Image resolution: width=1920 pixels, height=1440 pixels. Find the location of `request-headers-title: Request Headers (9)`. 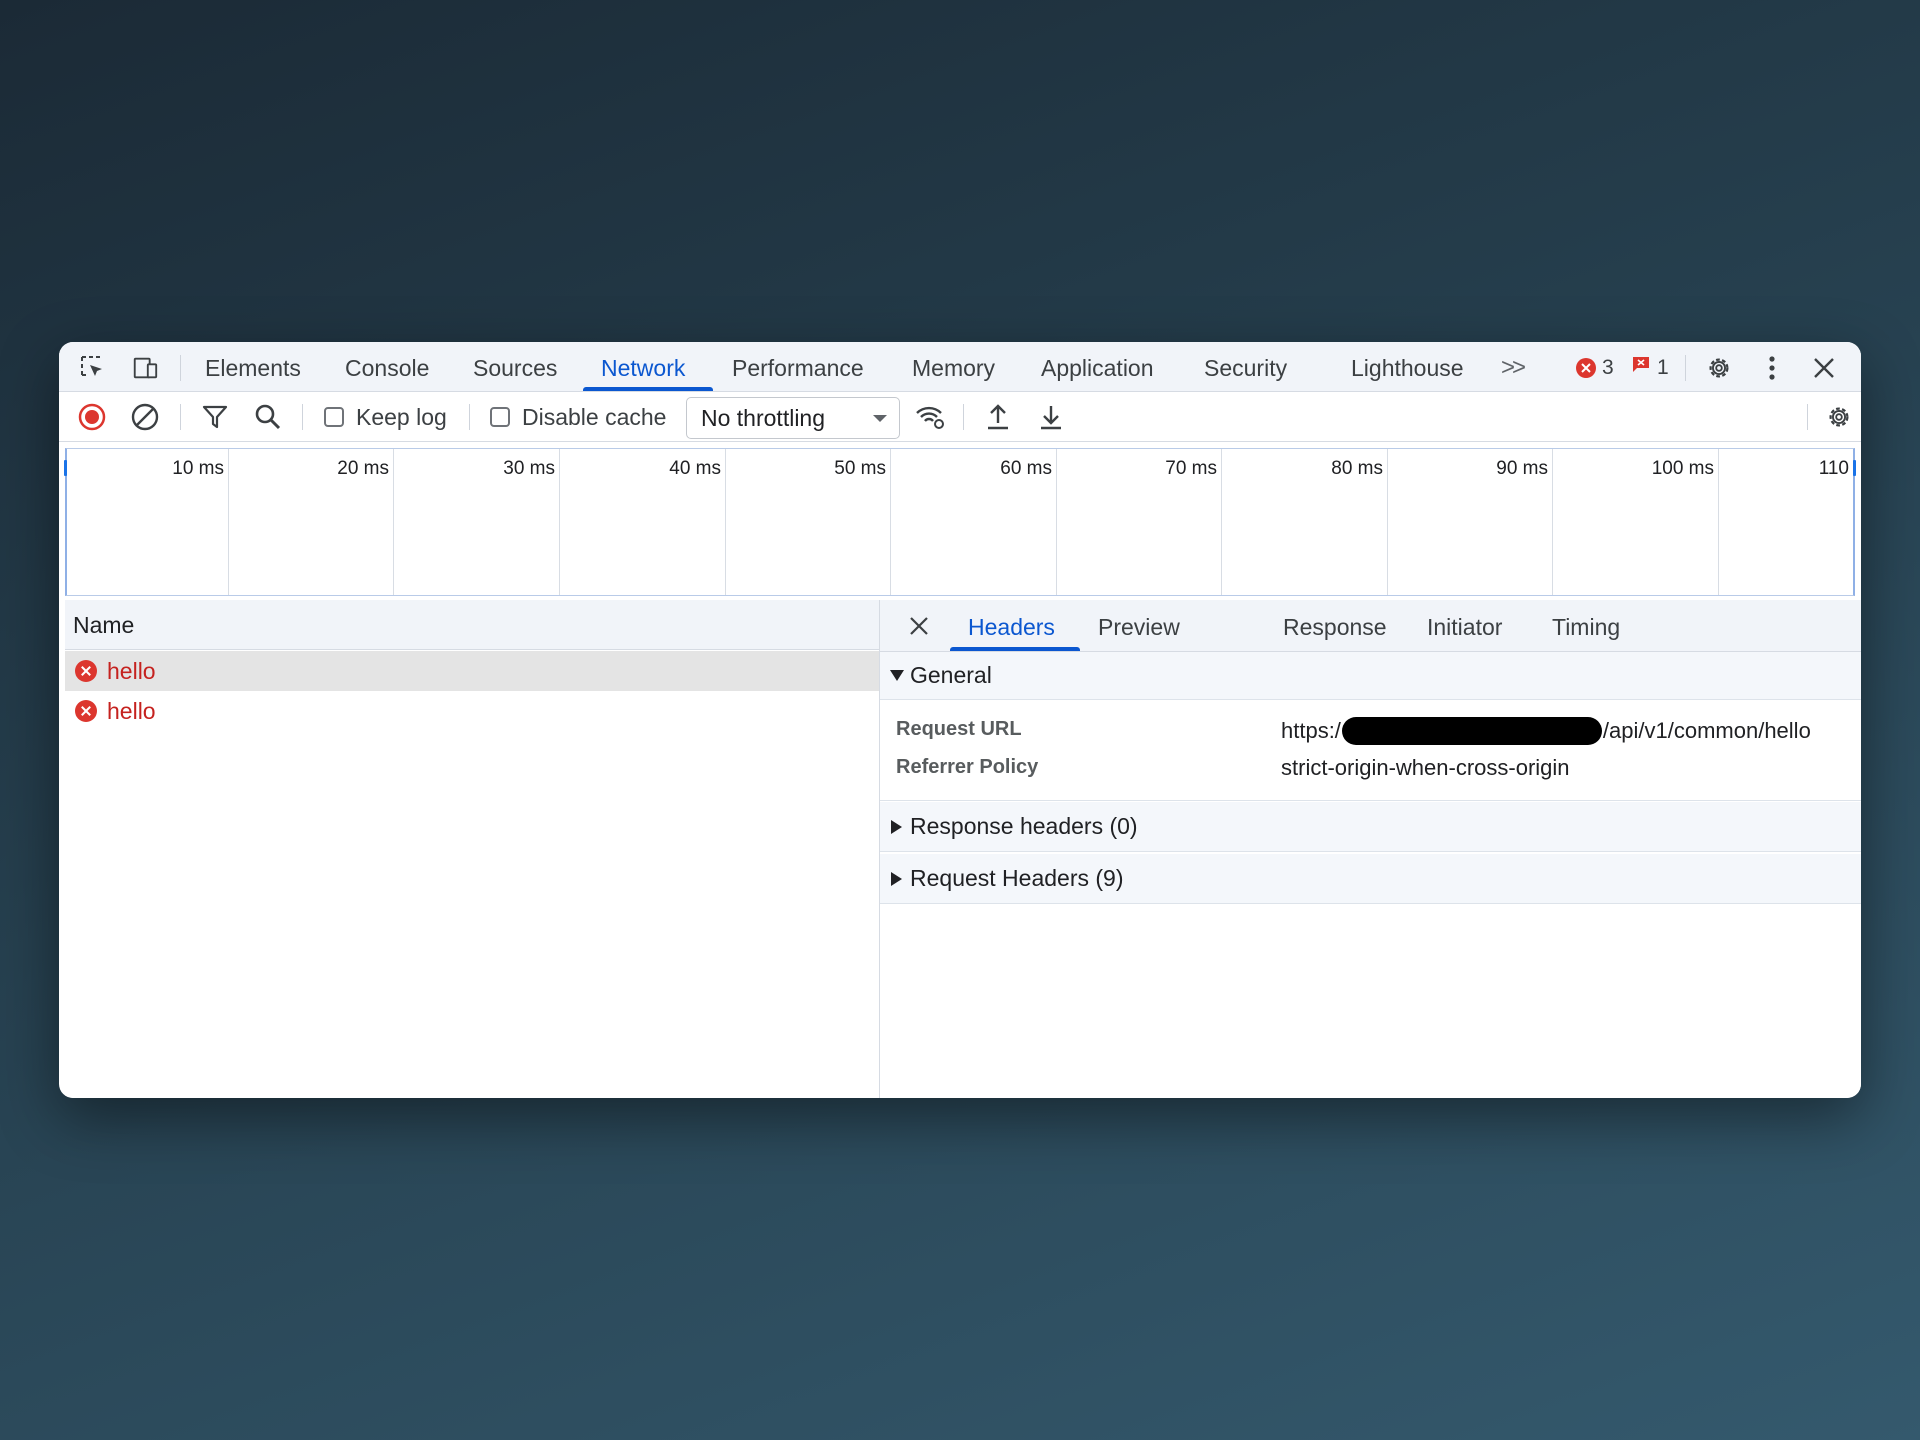

request-headers-title: Request Headers (9) is located at coordinates (1017, 878).